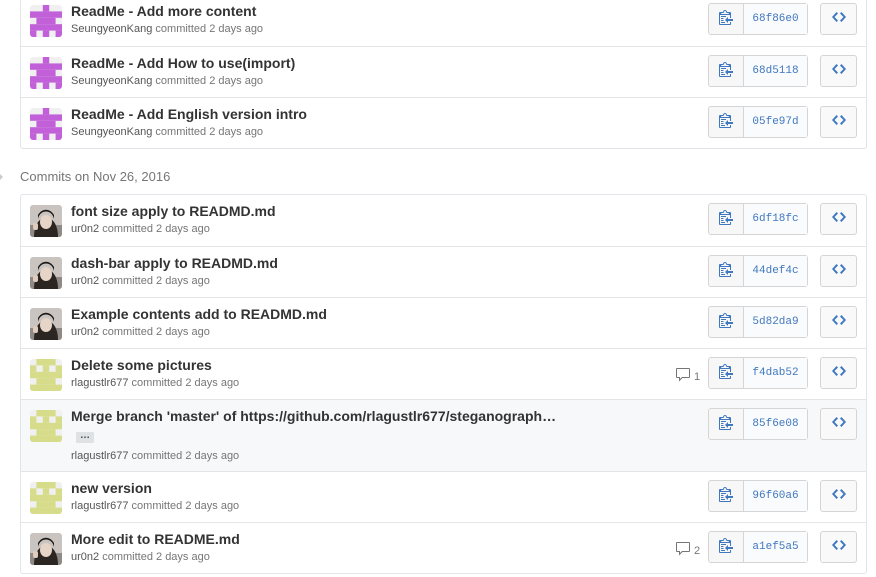 This screenshot has height=577, width=876. Describe the element at coordinates (775, 322) in the screenshot. I see `commit-sha-link: 5d82da9` at that location.